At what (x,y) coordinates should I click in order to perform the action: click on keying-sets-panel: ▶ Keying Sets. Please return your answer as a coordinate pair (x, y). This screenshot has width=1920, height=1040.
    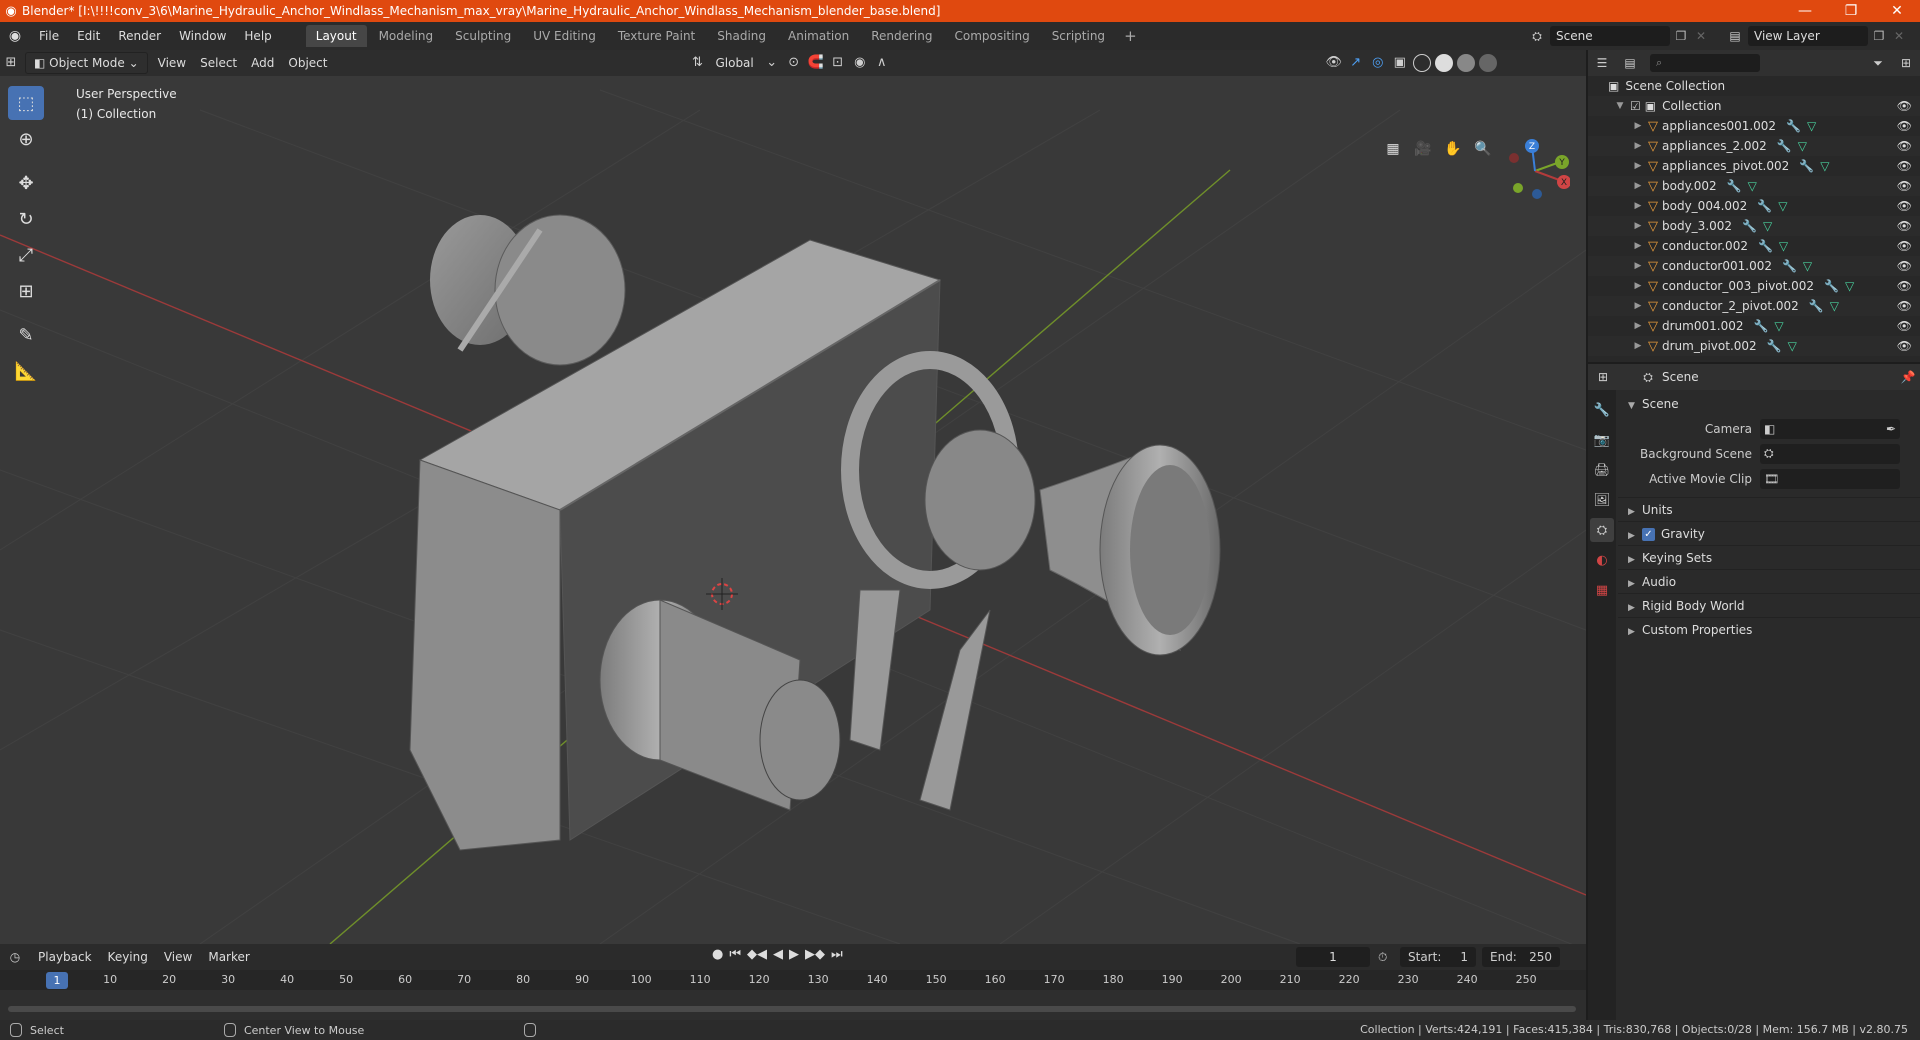
    Looking at the image, I should click on (1769, 557).